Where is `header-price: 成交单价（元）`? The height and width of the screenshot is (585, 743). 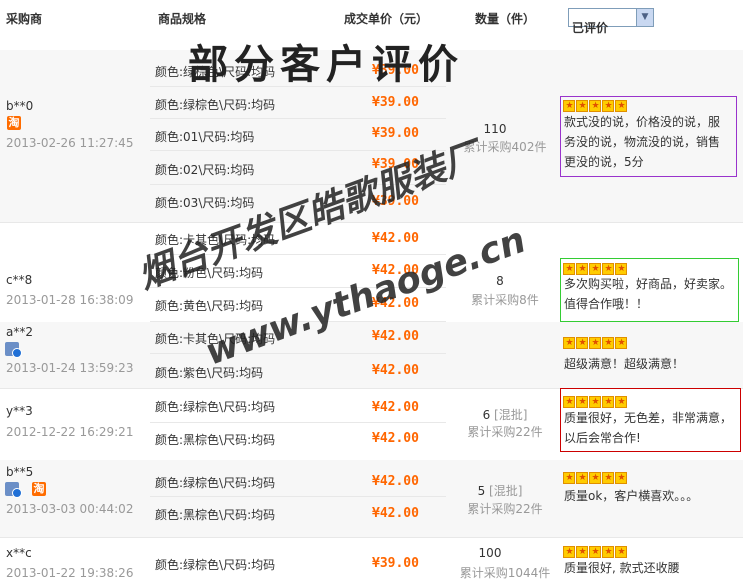
header-price: 成交单价（元） is located at coordinates (386, 19).